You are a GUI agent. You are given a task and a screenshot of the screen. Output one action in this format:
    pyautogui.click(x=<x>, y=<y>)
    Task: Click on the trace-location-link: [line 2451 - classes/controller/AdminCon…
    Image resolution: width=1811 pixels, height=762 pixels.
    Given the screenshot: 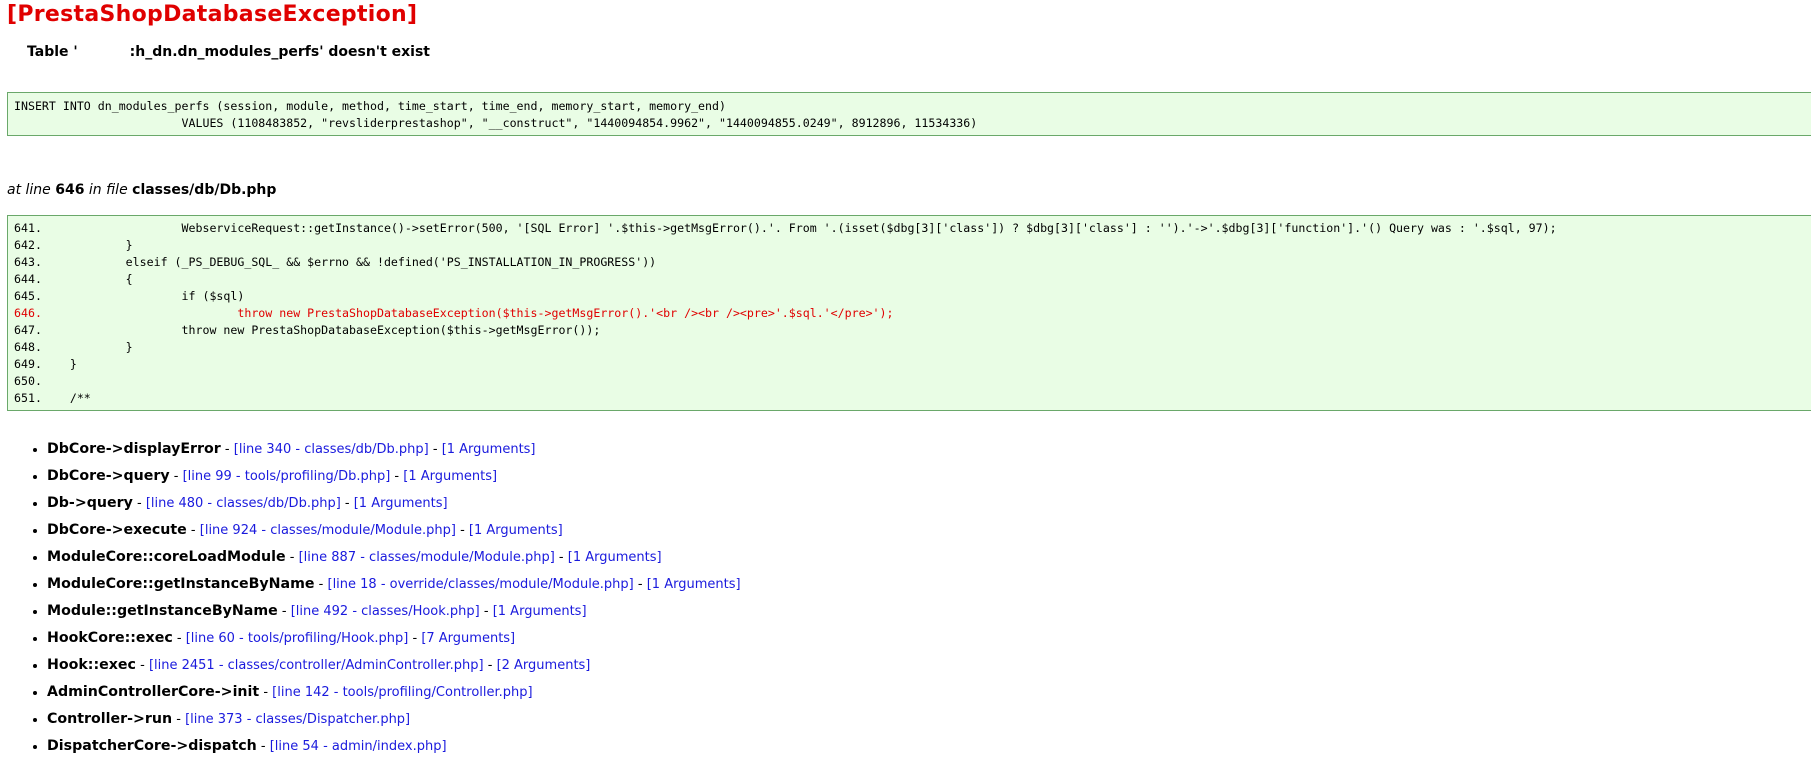 What is the action you would take?
    pyautogui.click(x=316, y=665)
    